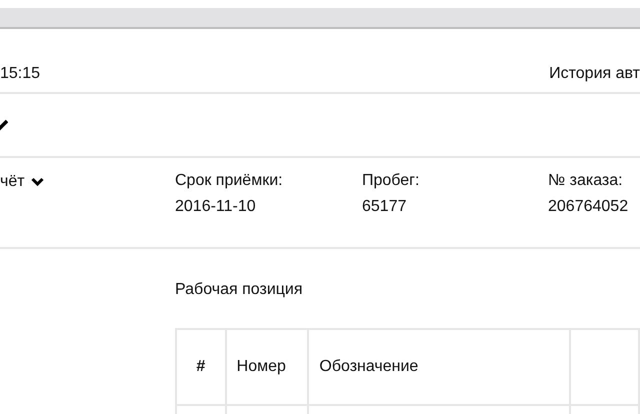 Image resolution: width=640 pixels, height=414 pixels. What do you see at coordinates (216, 207) in the screenshot?
I see `field-value: 2016-11-10` at bounding box center [216, 207].